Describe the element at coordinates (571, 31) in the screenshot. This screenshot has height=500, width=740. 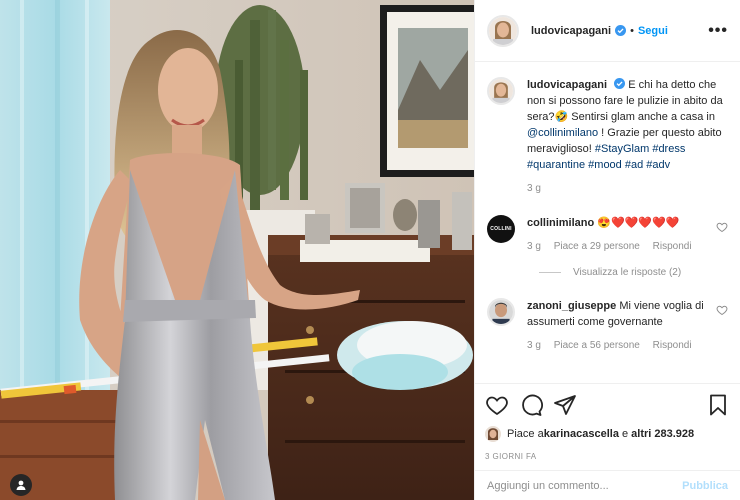
I see `author-username: ludovicapagani` at that location.